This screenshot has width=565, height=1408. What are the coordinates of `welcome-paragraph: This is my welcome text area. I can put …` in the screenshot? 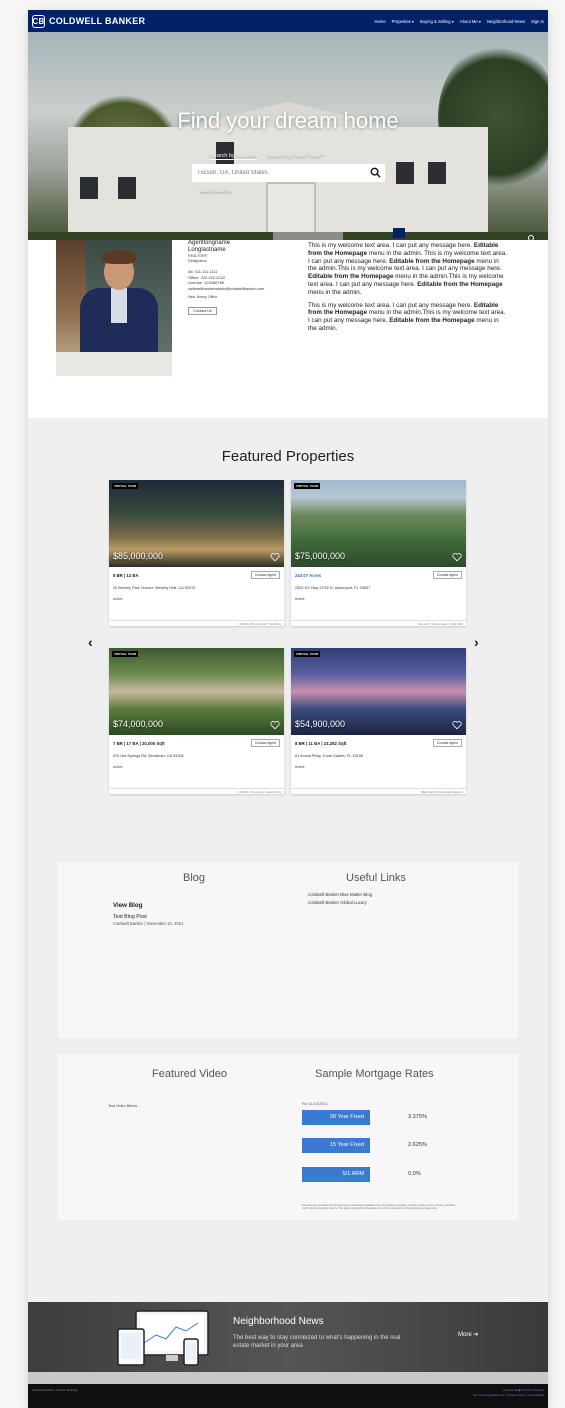 It's located at (407, 316).